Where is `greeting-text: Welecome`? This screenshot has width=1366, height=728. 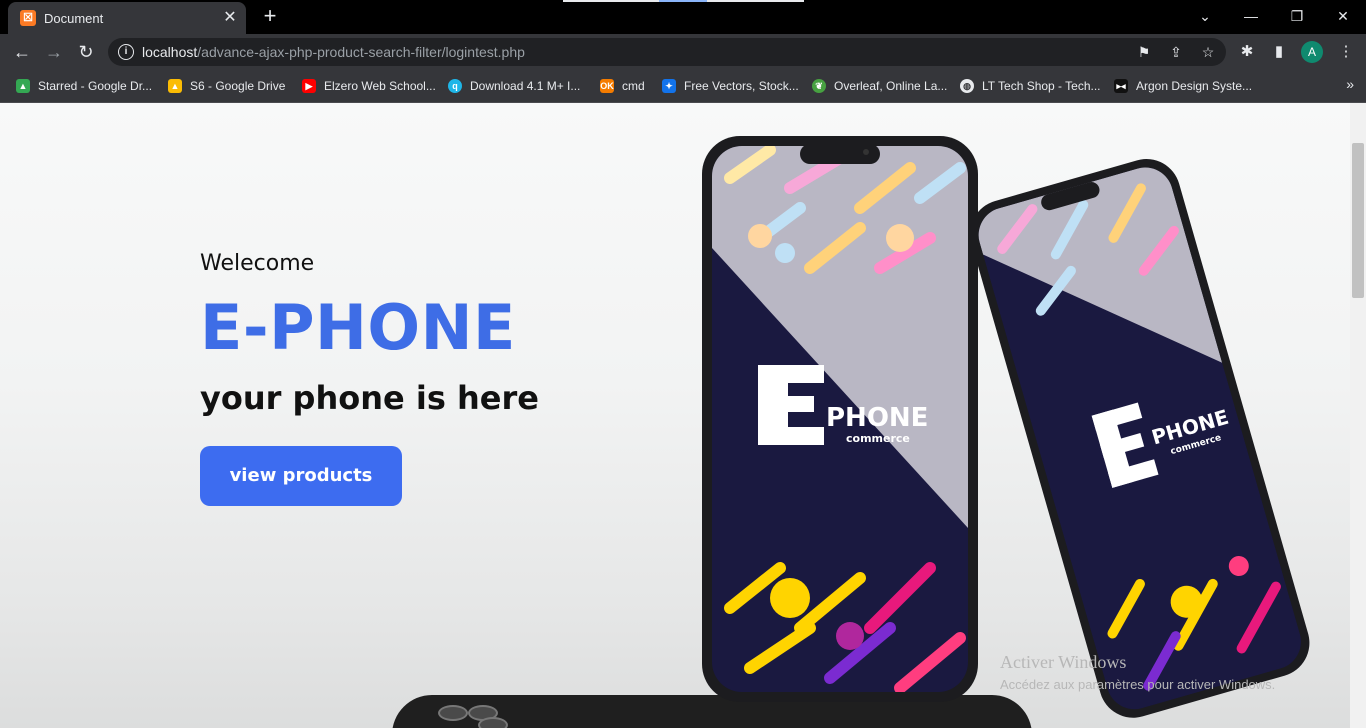 greeting-text: Welecome is located at coordinates (257, 263).